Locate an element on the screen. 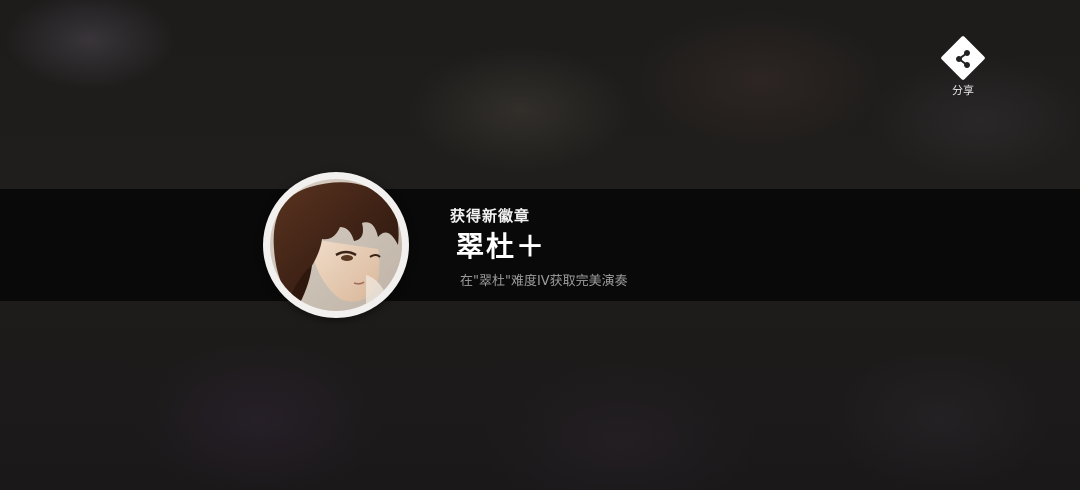 The image size is (1080, 490). share-button: 分享 is located at coordinates (963, 67).